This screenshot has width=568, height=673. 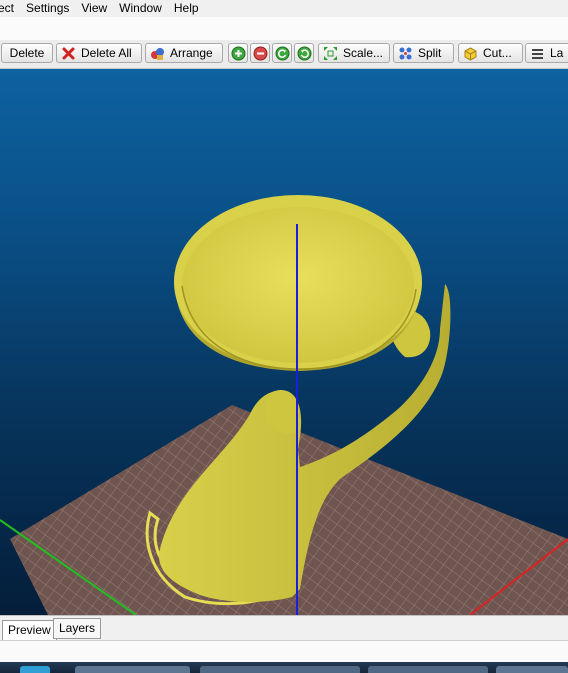 I want to click on minus-circle-icon, so click(x=260, y=53).